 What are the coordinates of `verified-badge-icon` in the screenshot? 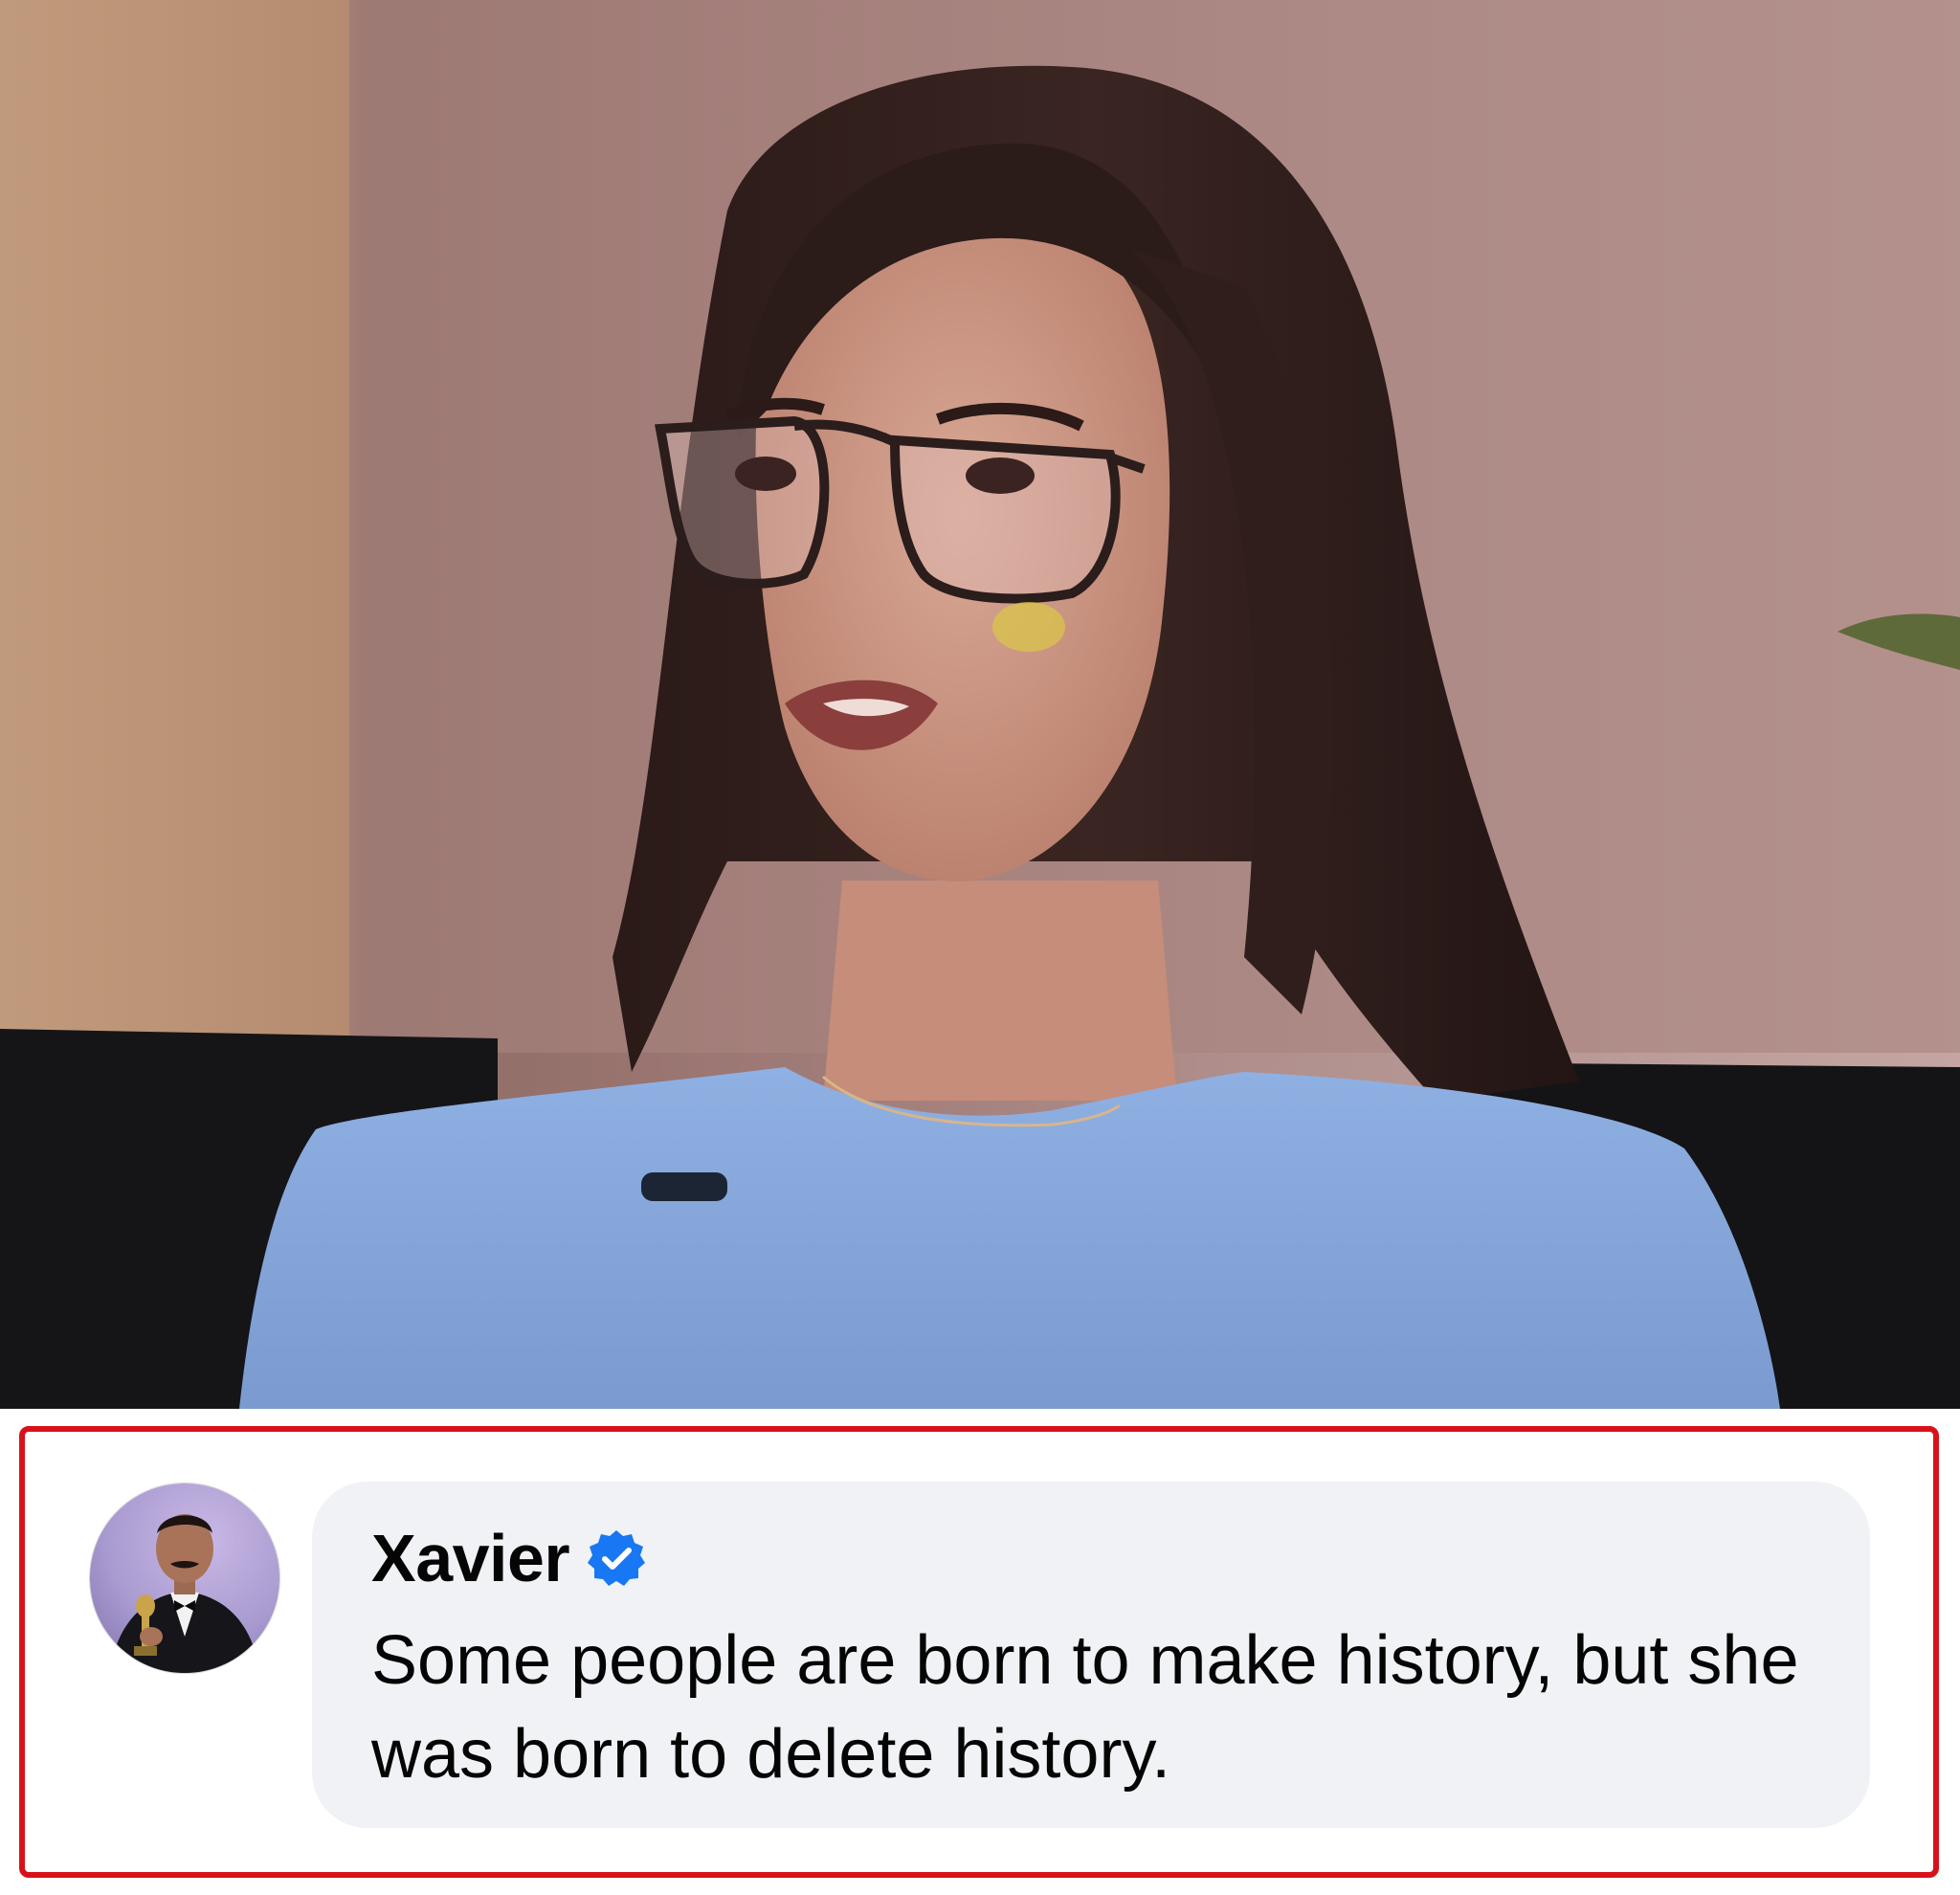 It's located at (616, 1558).